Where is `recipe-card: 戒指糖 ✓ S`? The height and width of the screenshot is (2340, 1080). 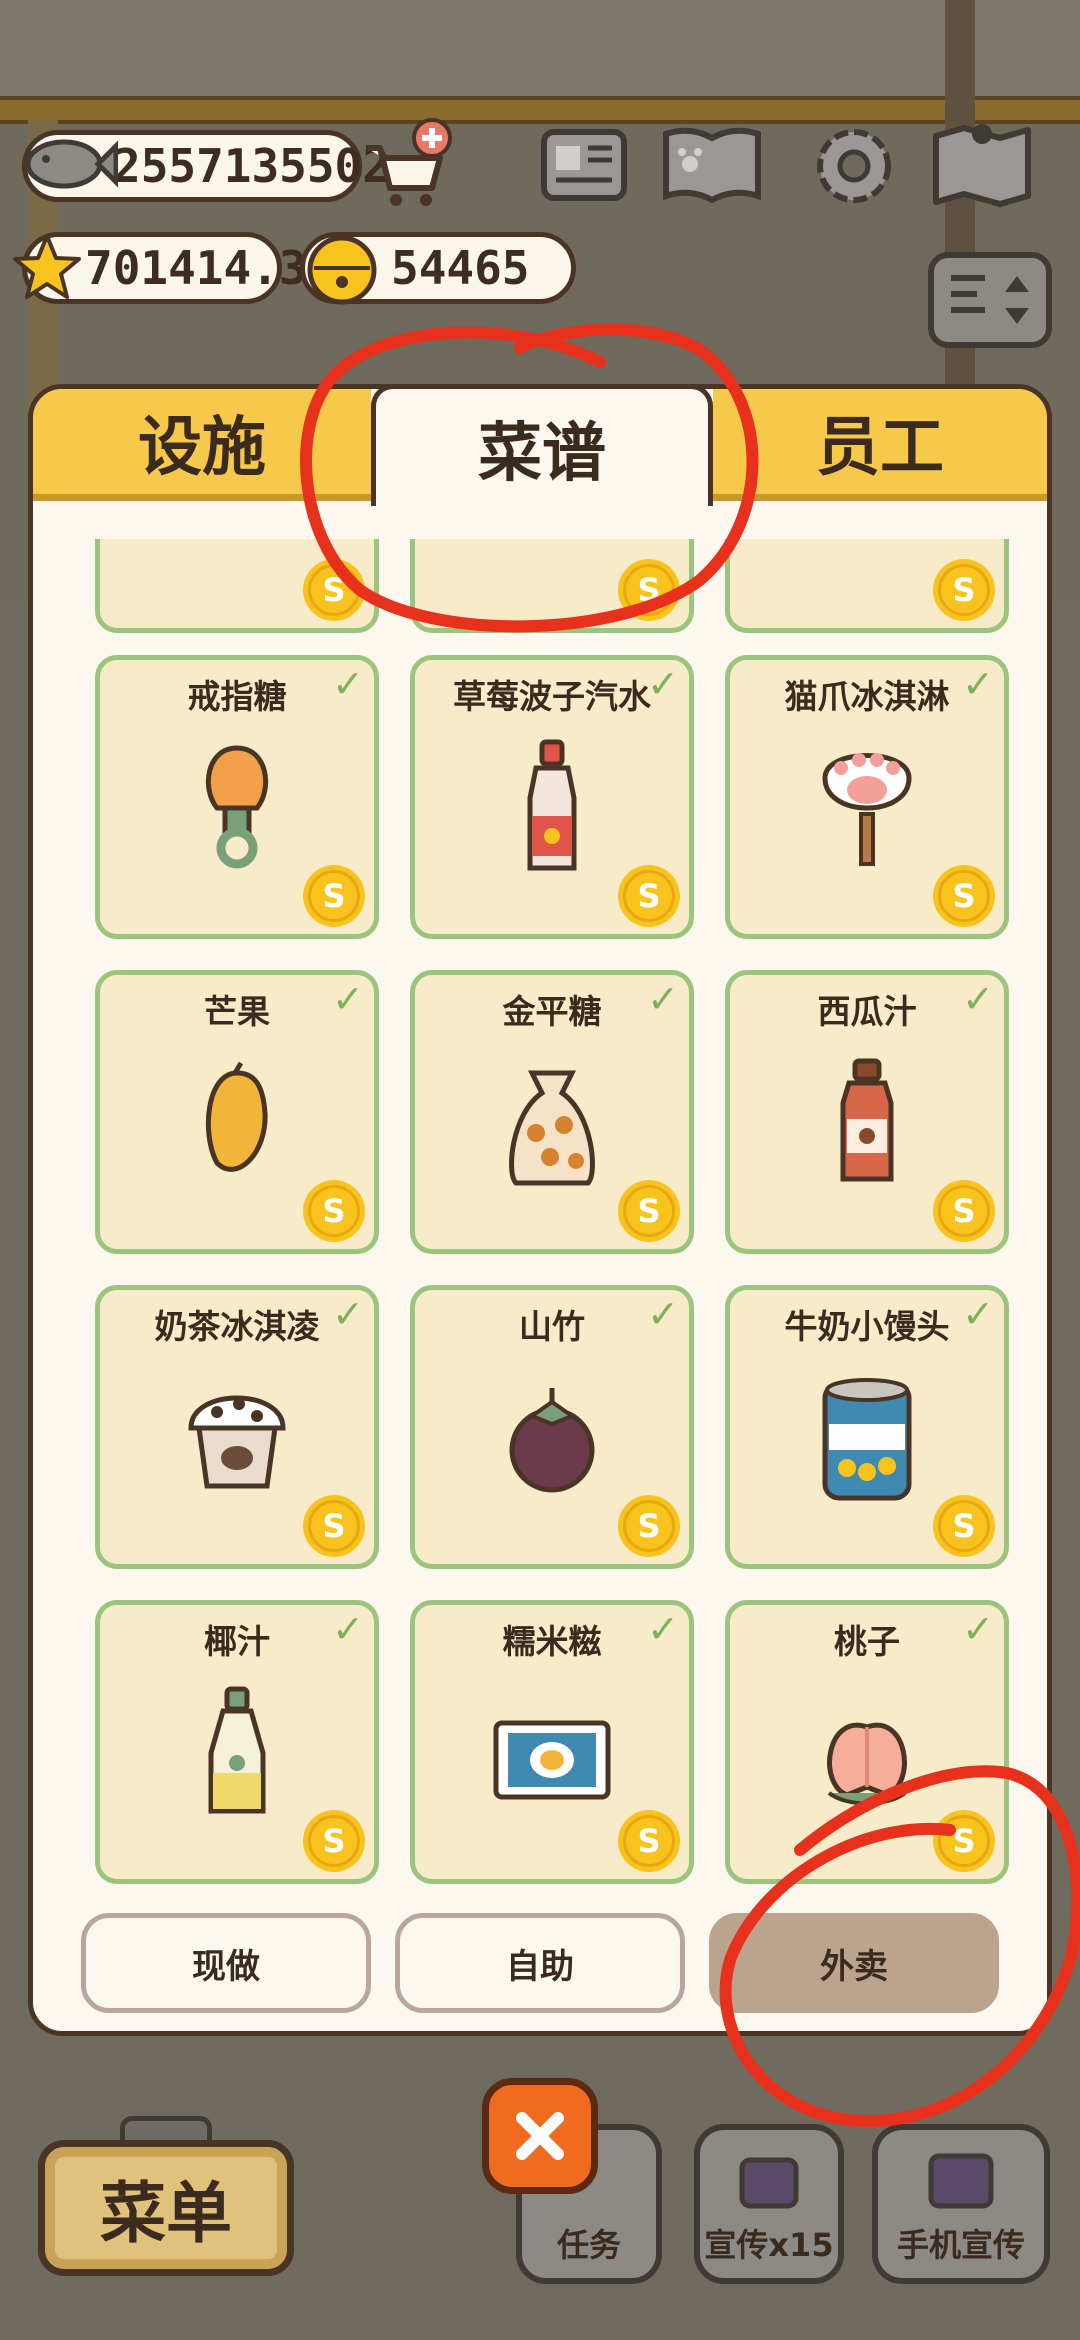
recipe-card: 戒指糖 ✓ S is located at coordinates (237, 797).